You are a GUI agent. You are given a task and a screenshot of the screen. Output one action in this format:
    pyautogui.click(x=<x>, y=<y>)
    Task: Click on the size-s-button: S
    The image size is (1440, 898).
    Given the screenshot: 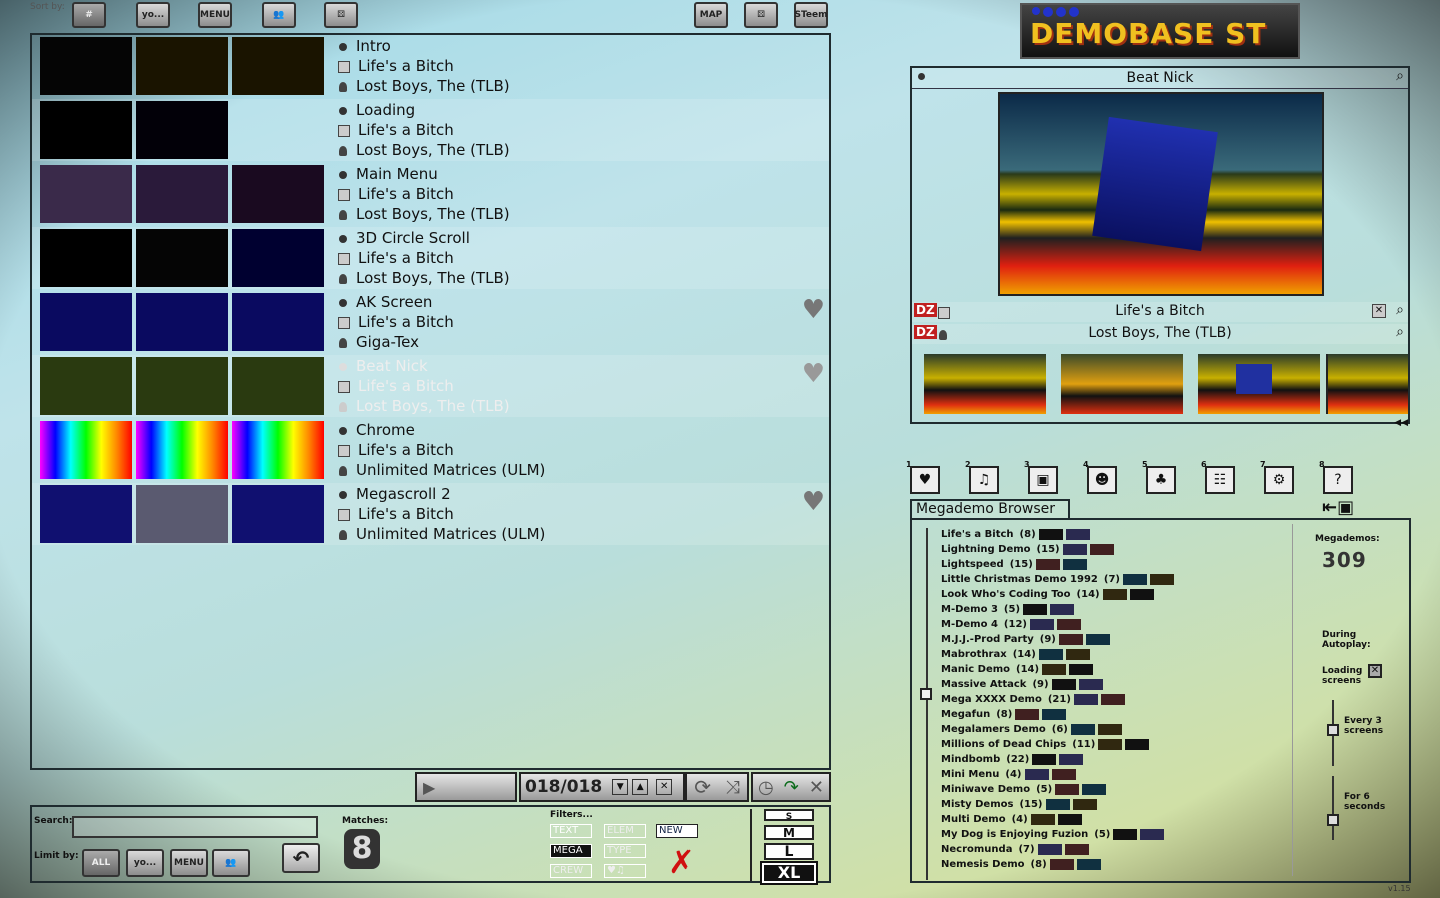 What is the action you would take?
    pyautogui.click(x=789, y=815)
    